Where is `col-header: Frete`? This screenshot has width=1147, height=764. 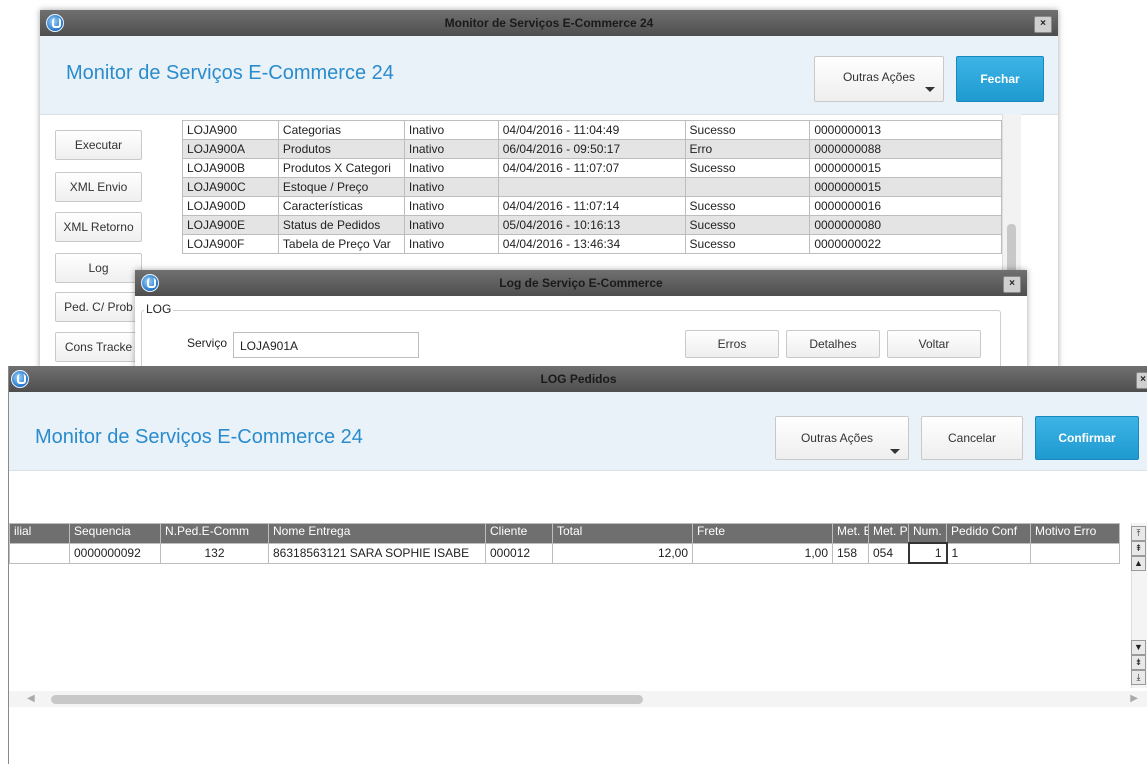 col-header: Frete is located at coordinates (762, 533).